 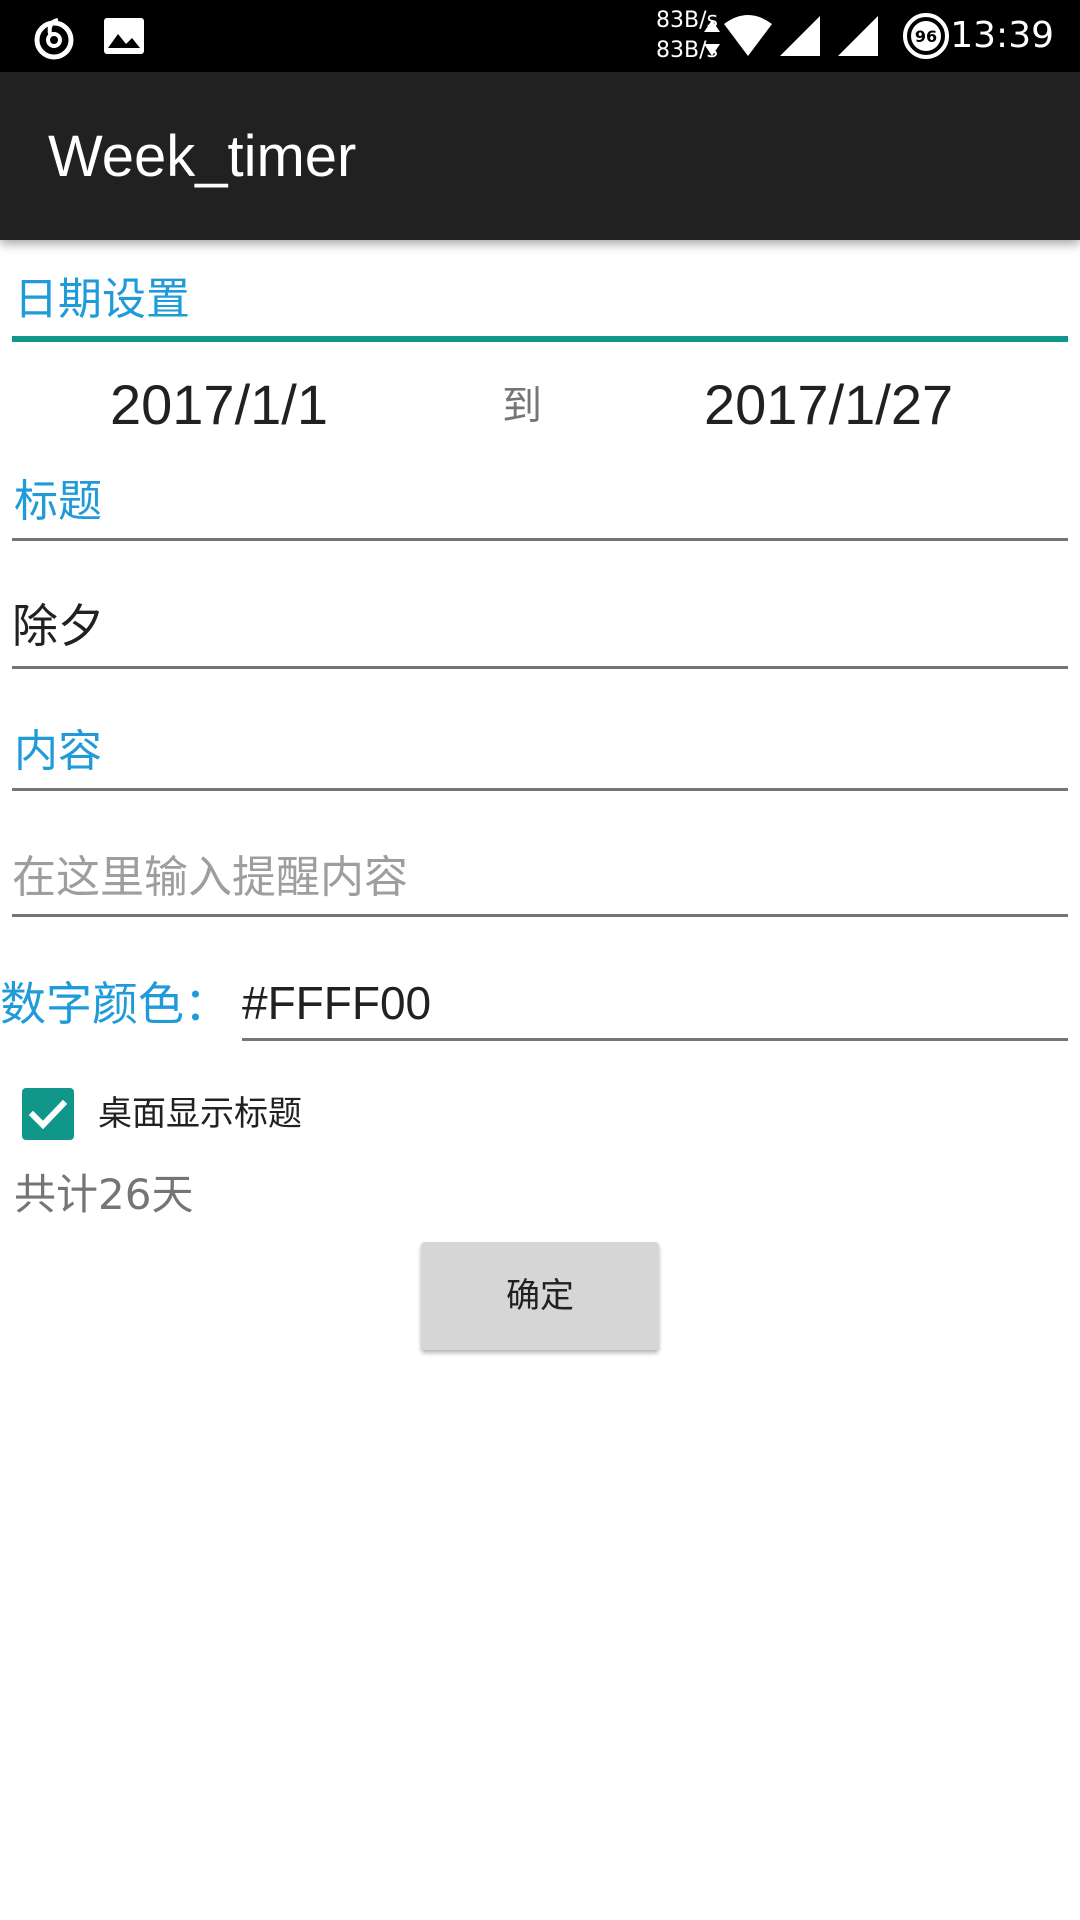 I want to click on app-title: Week_timer, so click(x=202, y=156).